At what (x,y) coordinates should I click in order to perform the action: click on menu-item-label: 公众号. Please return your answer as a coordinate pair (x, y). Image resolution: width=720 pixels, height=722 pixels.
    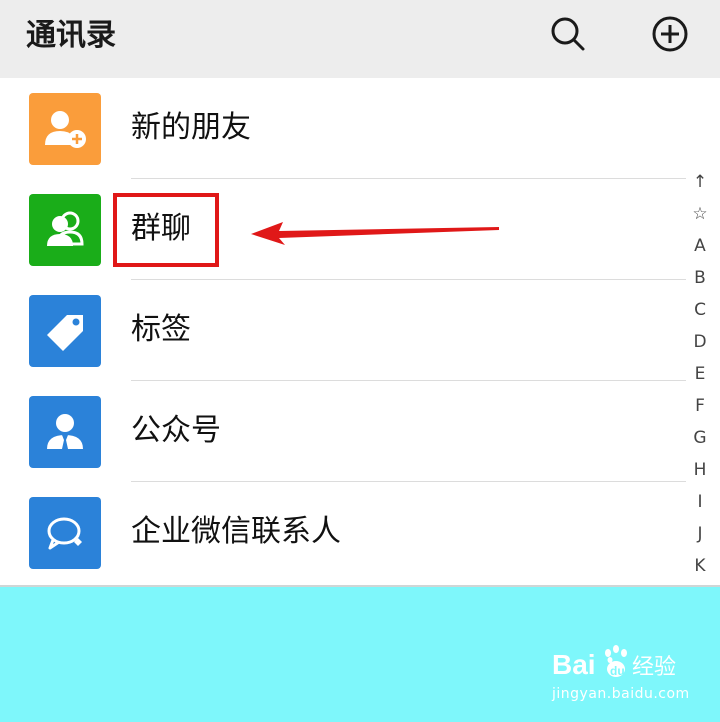
    Looking at the image, I should click on (176, 430).